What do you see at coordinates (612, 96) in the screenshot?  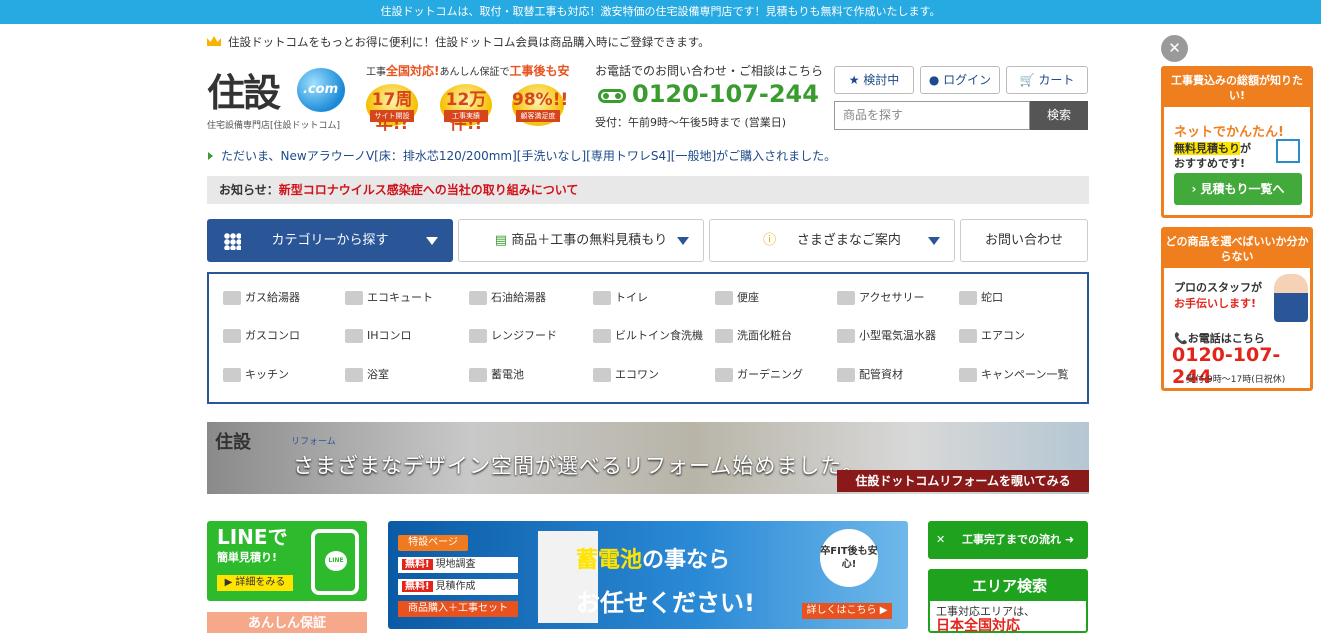 I see `free-dial-icon` at bounding box center [612, 96].